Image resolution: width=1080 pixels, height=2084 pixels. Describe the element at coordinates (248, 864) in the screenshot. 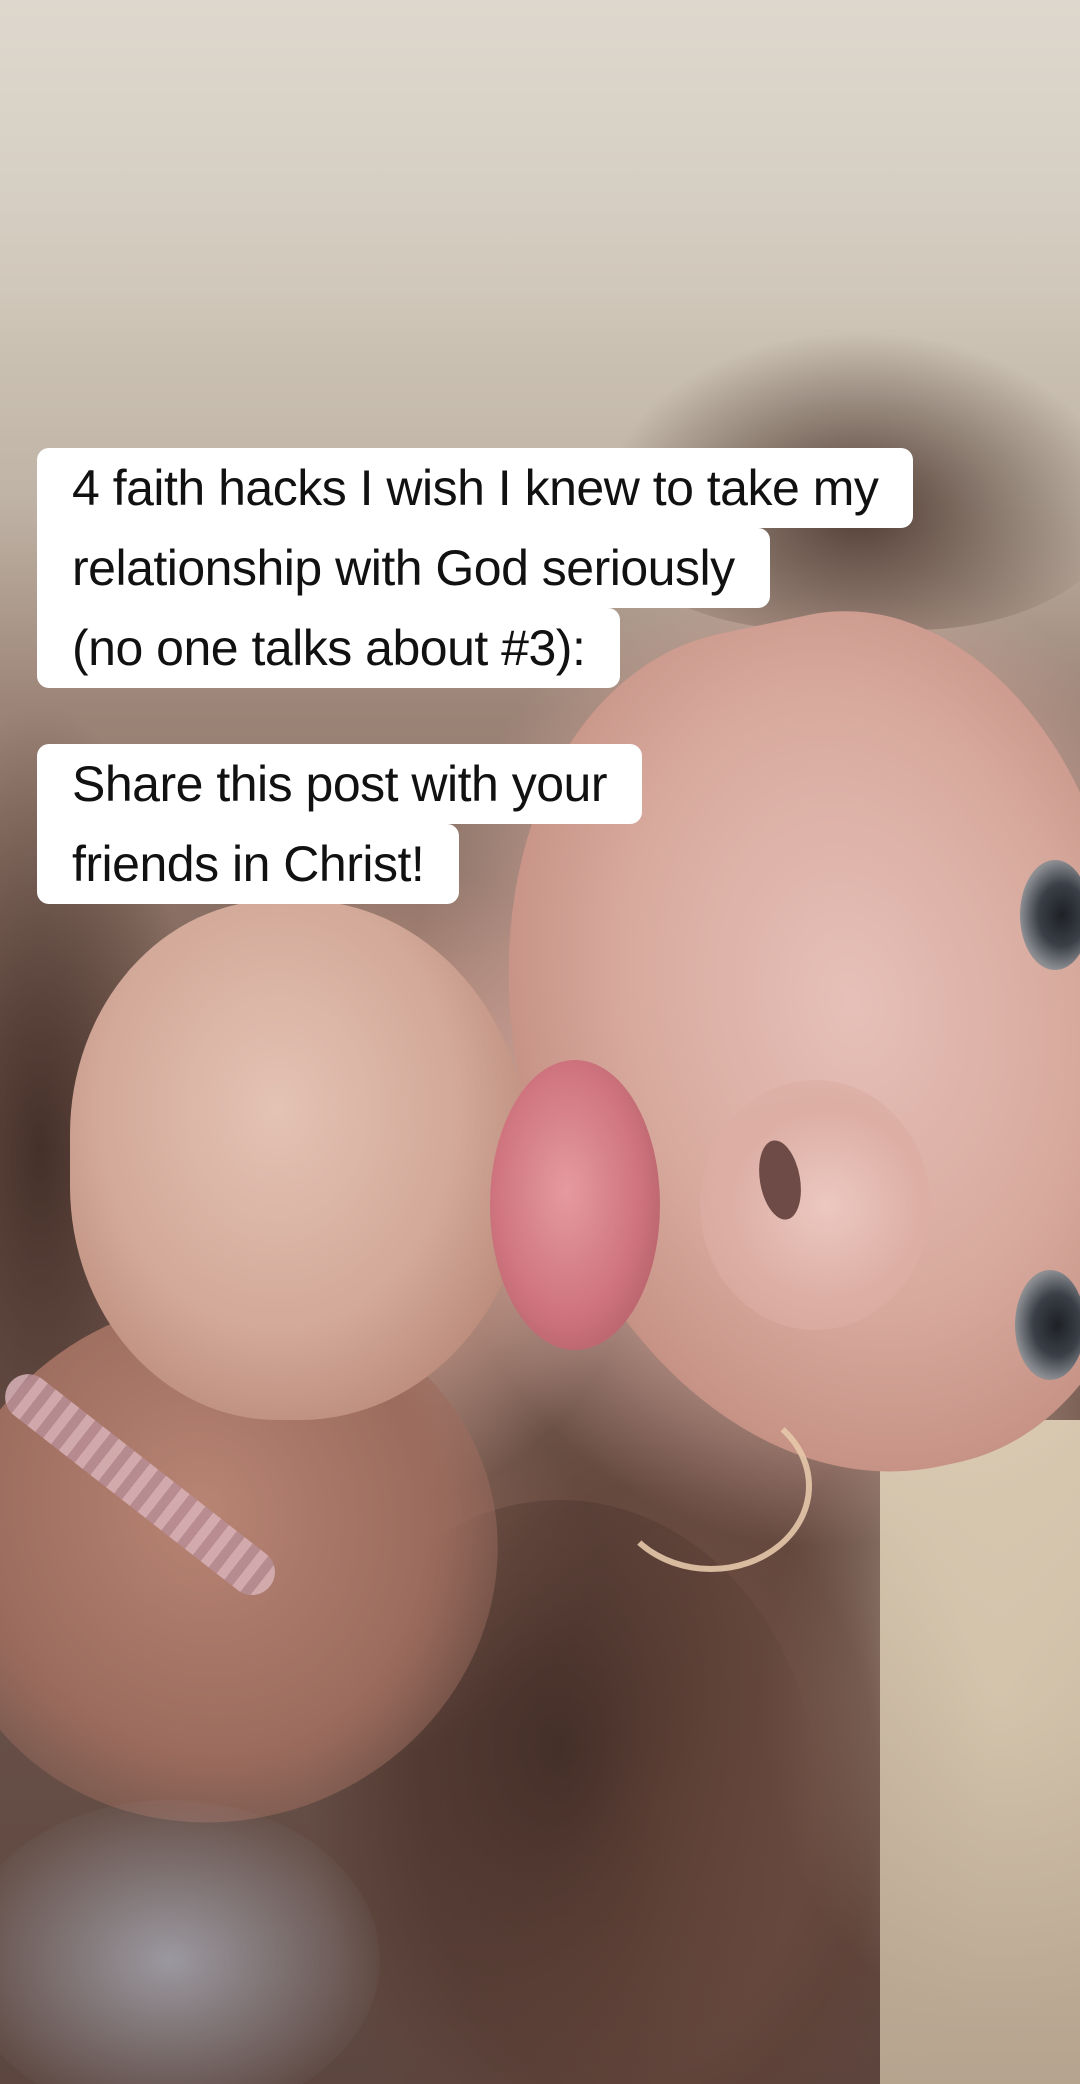

I see `caption-line: friends in Christ!` at that location.